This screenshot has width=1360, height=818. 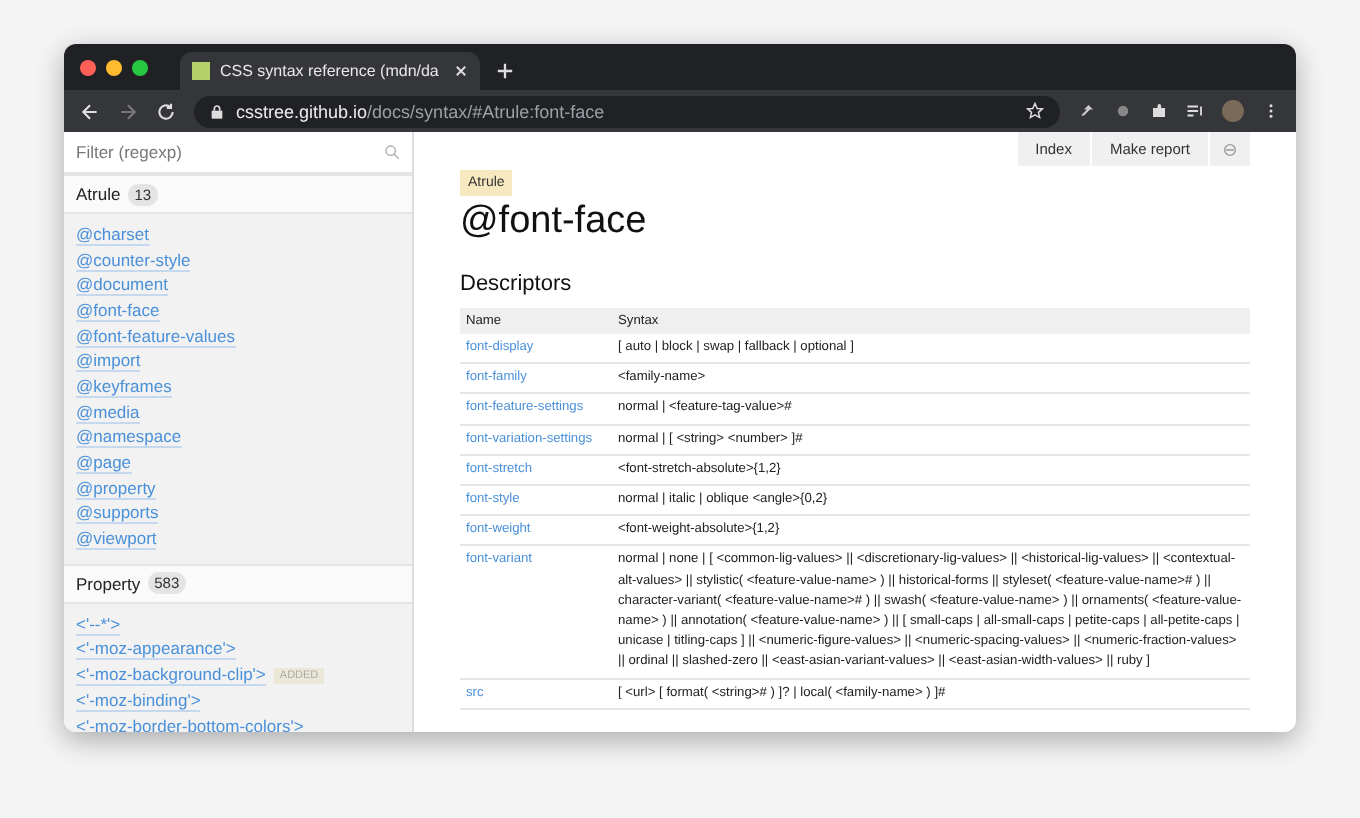 What do you see at coordinates (1035, 111) in the screenshot?
I see `star-icon` at bounding box center [1035, 111].